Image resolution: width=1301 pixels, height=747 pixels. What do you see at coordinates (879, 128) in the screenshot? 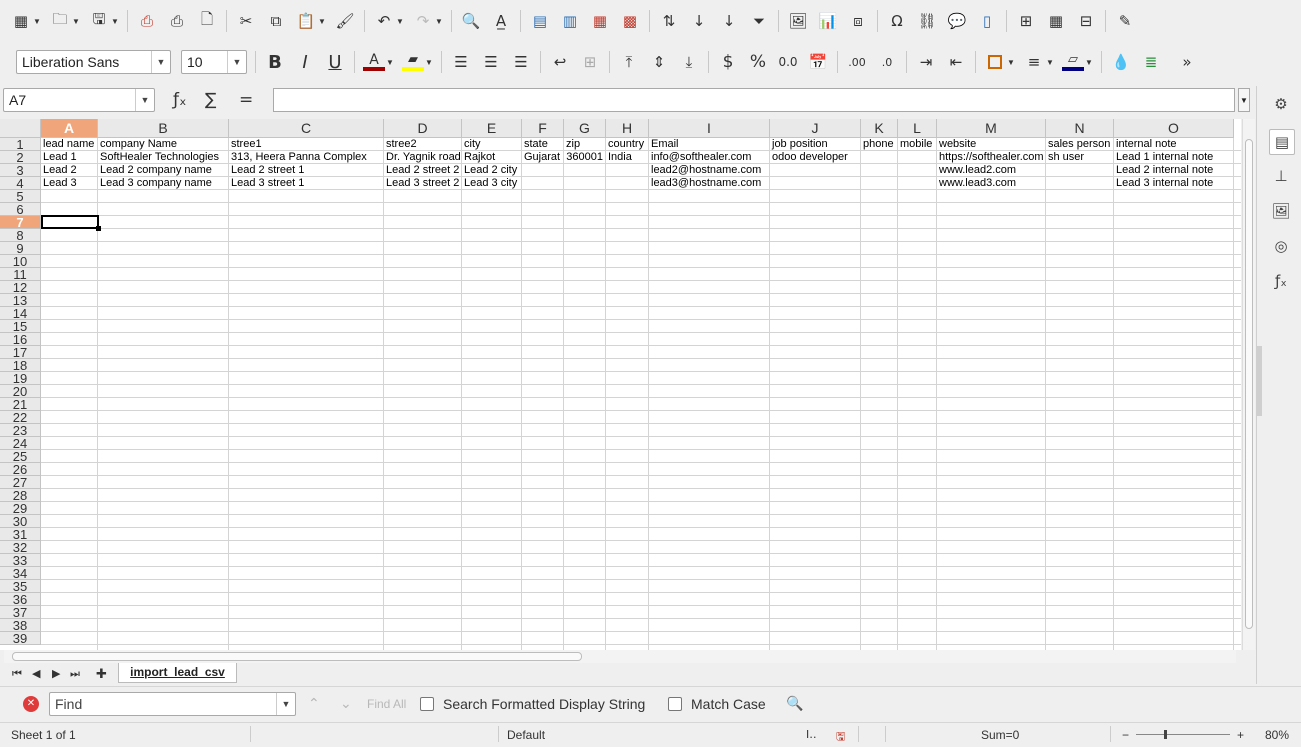
I see `column-header-k: K` at bounding box center [879, 128].